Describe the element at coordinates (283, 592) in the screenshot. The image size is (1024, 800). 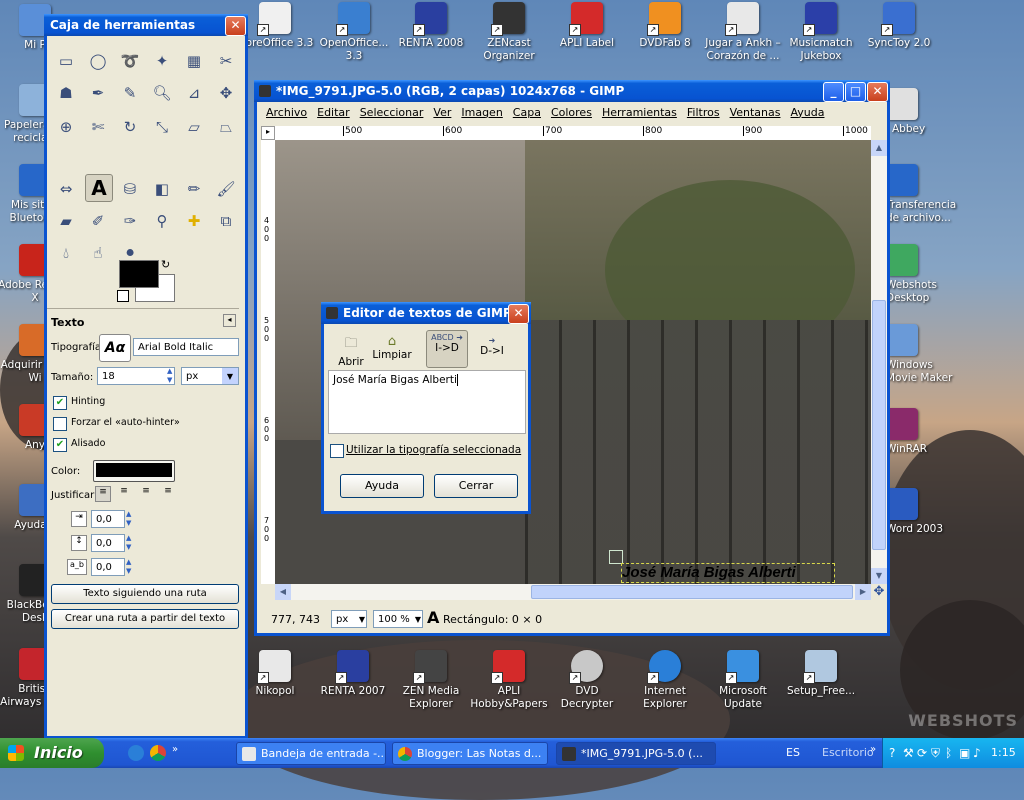
I see `scroll-left-icon: ◀` at that location.